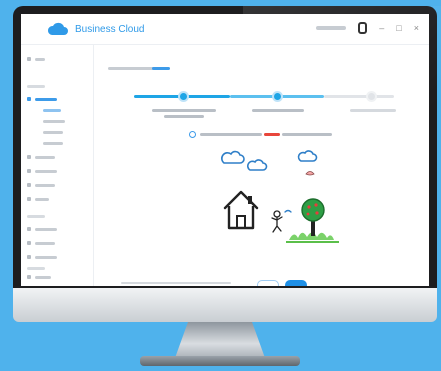 This screenshot has width=441, height=371. What do you see at coordinates (192, 134) in the screenshot?
I see `info-icon` at bounding box center [192, 134].